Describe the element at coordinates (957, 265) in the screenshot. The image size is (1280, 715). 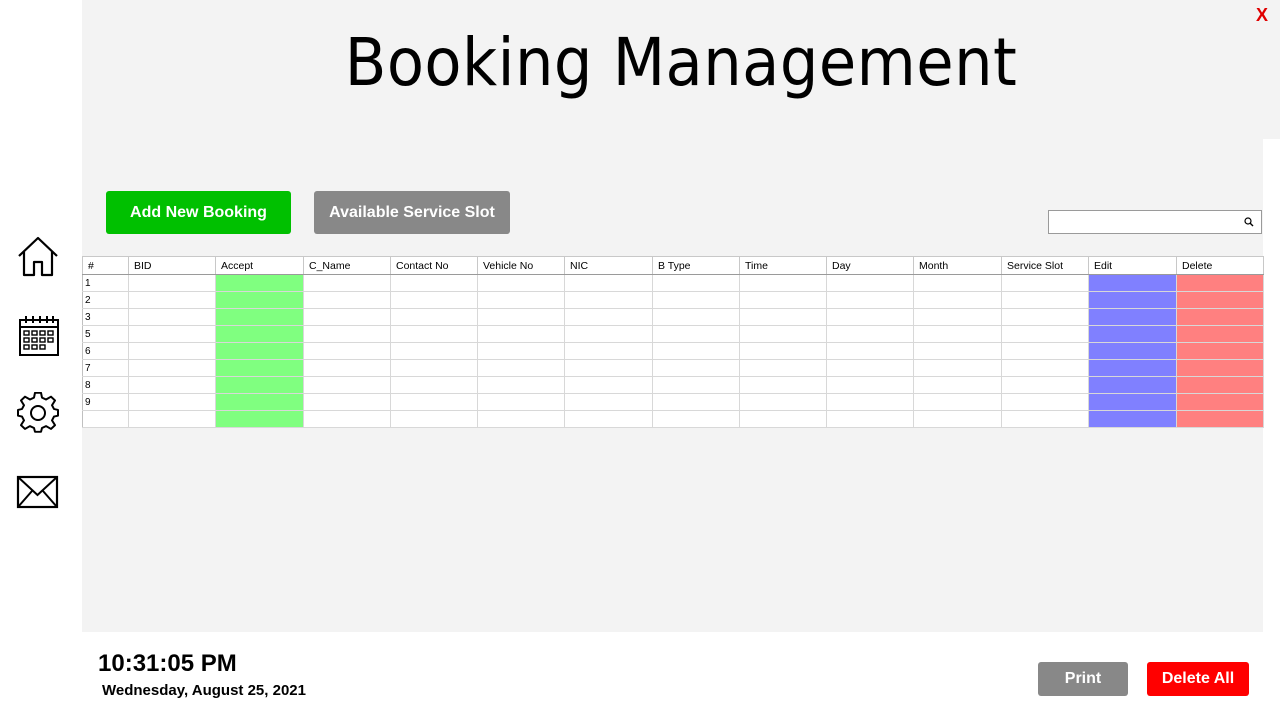
I see `column-header-month: Month` at that location.